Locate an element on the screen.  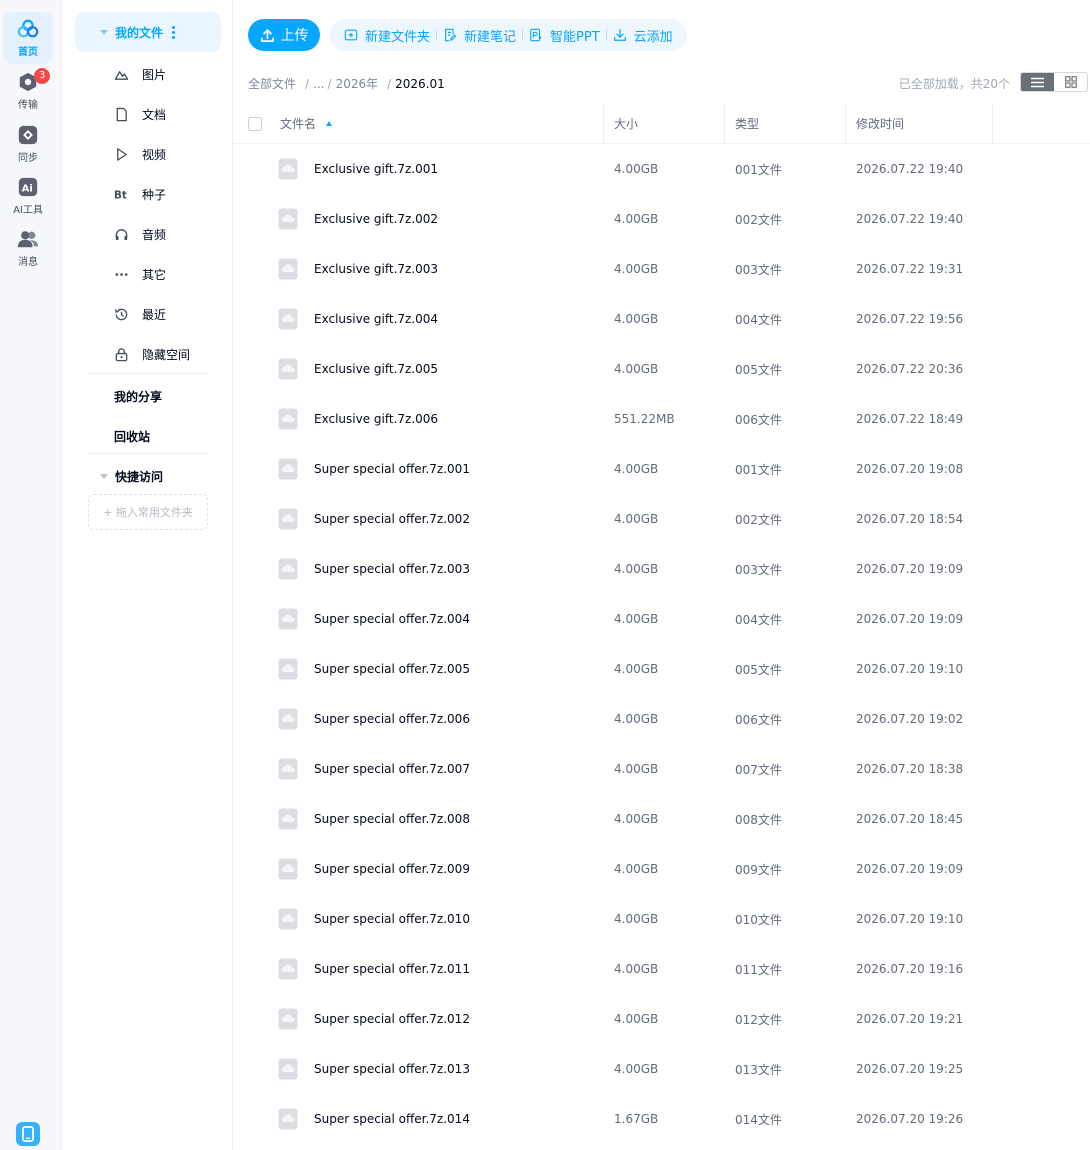
file-name: Super special offer.7z.005 is located at coordinates (392, 669).